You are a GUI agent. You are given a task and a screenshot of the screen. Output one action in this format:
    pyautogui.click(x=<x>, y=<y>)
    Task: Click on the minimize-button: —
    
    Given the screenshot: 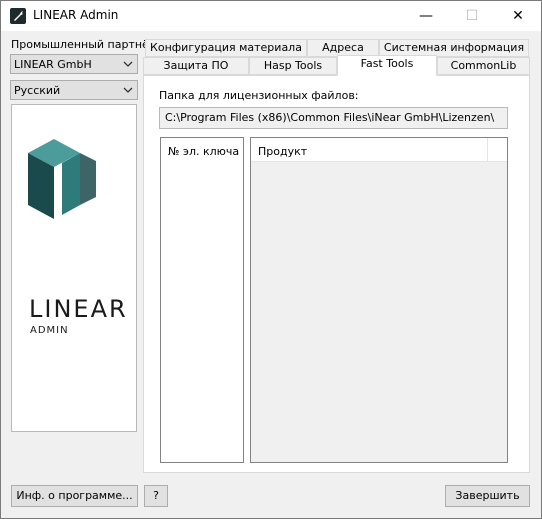 What is the action you would take?
    pyautogui.click(x=426, y=16)
    